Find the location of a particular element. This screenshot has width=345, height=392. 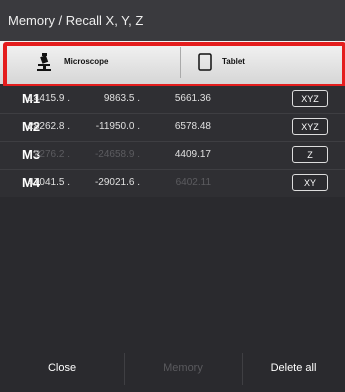

memory-row-m2: M2 -28262.8 . -11950.0 . 6578.48 XYZ is located at coordinates (172, 127).